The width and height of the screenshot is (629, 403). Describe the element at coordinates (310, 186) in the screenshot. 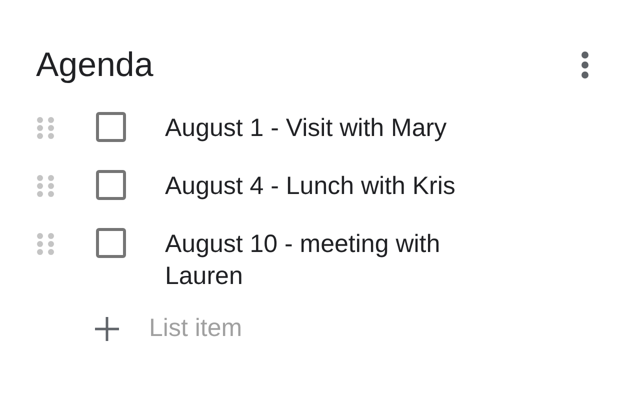

I see `list-item-text: August 4 - Lunch with Kris` at that location.